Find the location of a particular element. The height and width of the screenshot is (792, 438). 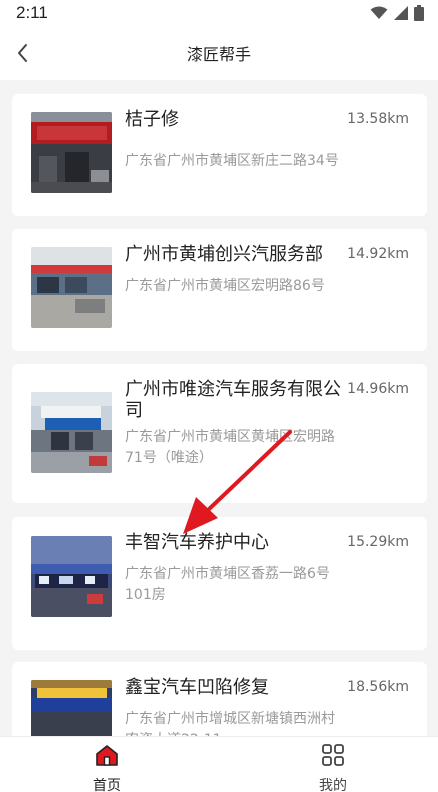

shop-card-2: 广州市黄埔创兴汽服务部 14.92km 广东省广州市黄埔区宏明路86号 is located at coordinates (219, 290).